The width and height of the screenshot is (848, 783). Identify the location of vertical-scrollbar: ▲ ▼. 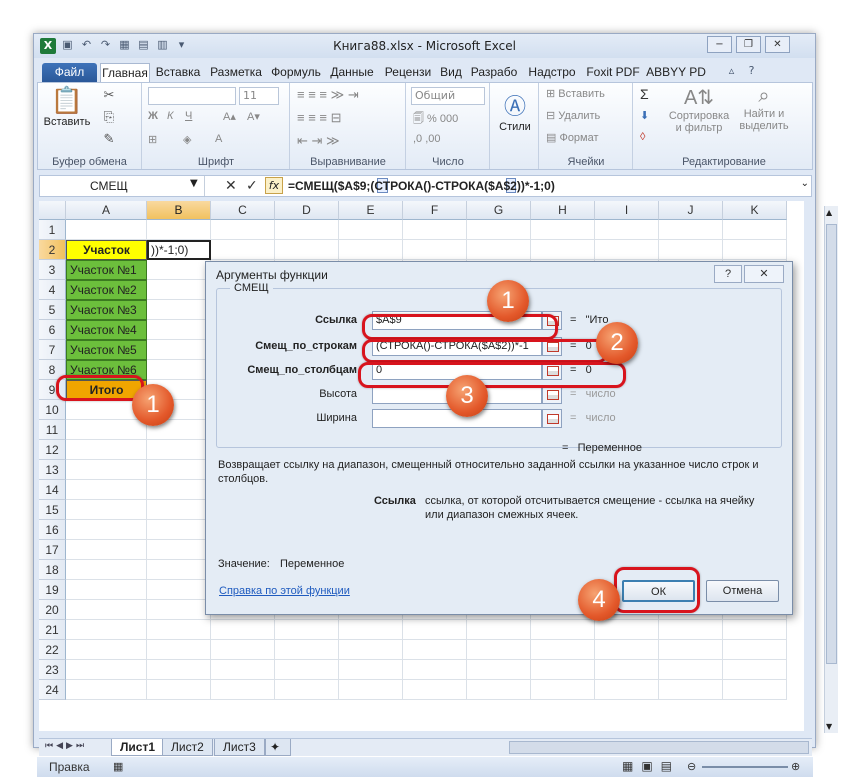
(831, 469).